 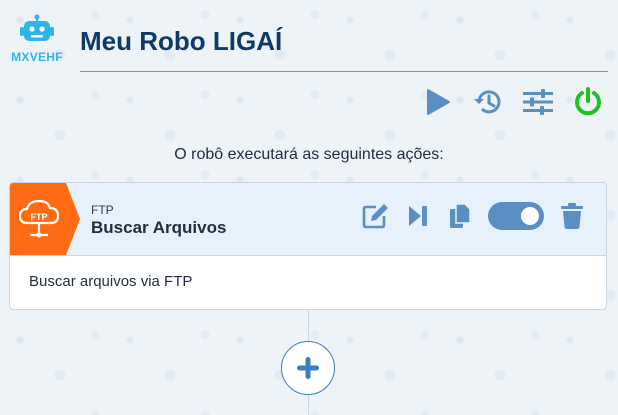 I want to click on trash-icon, so click(x=572, y=216).